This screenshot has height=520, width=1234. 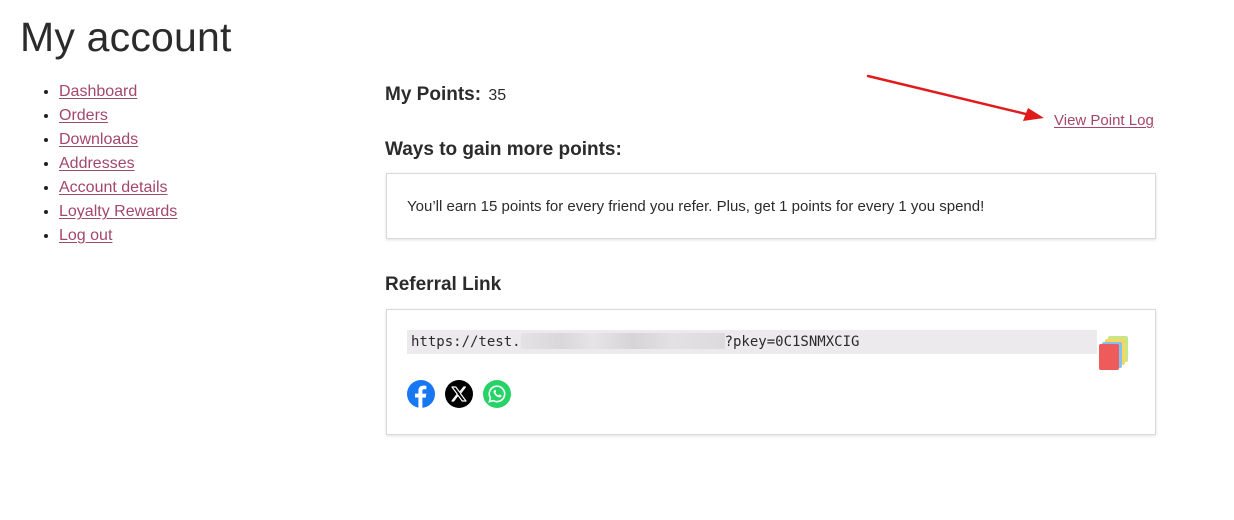 What do you see at coordinates (85, 235) in the screenshot?
I see `nav-link-log-out: Log out` at bounding box center [85, 235].